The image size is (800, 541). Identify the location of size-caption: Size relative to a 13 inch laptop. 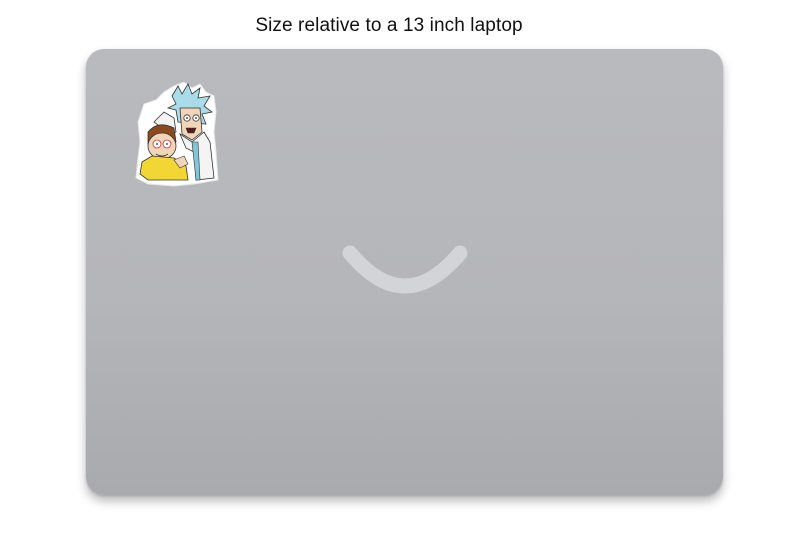
(389, 25).